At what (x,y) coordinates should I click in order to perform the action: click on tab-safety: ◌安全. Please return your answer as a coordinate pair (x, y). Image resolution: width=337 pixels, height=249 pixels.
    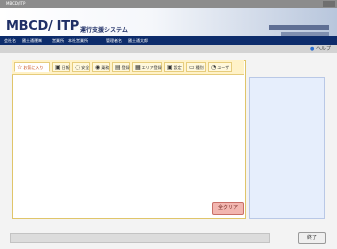
    Looking at the image, I should click on (81, 67).